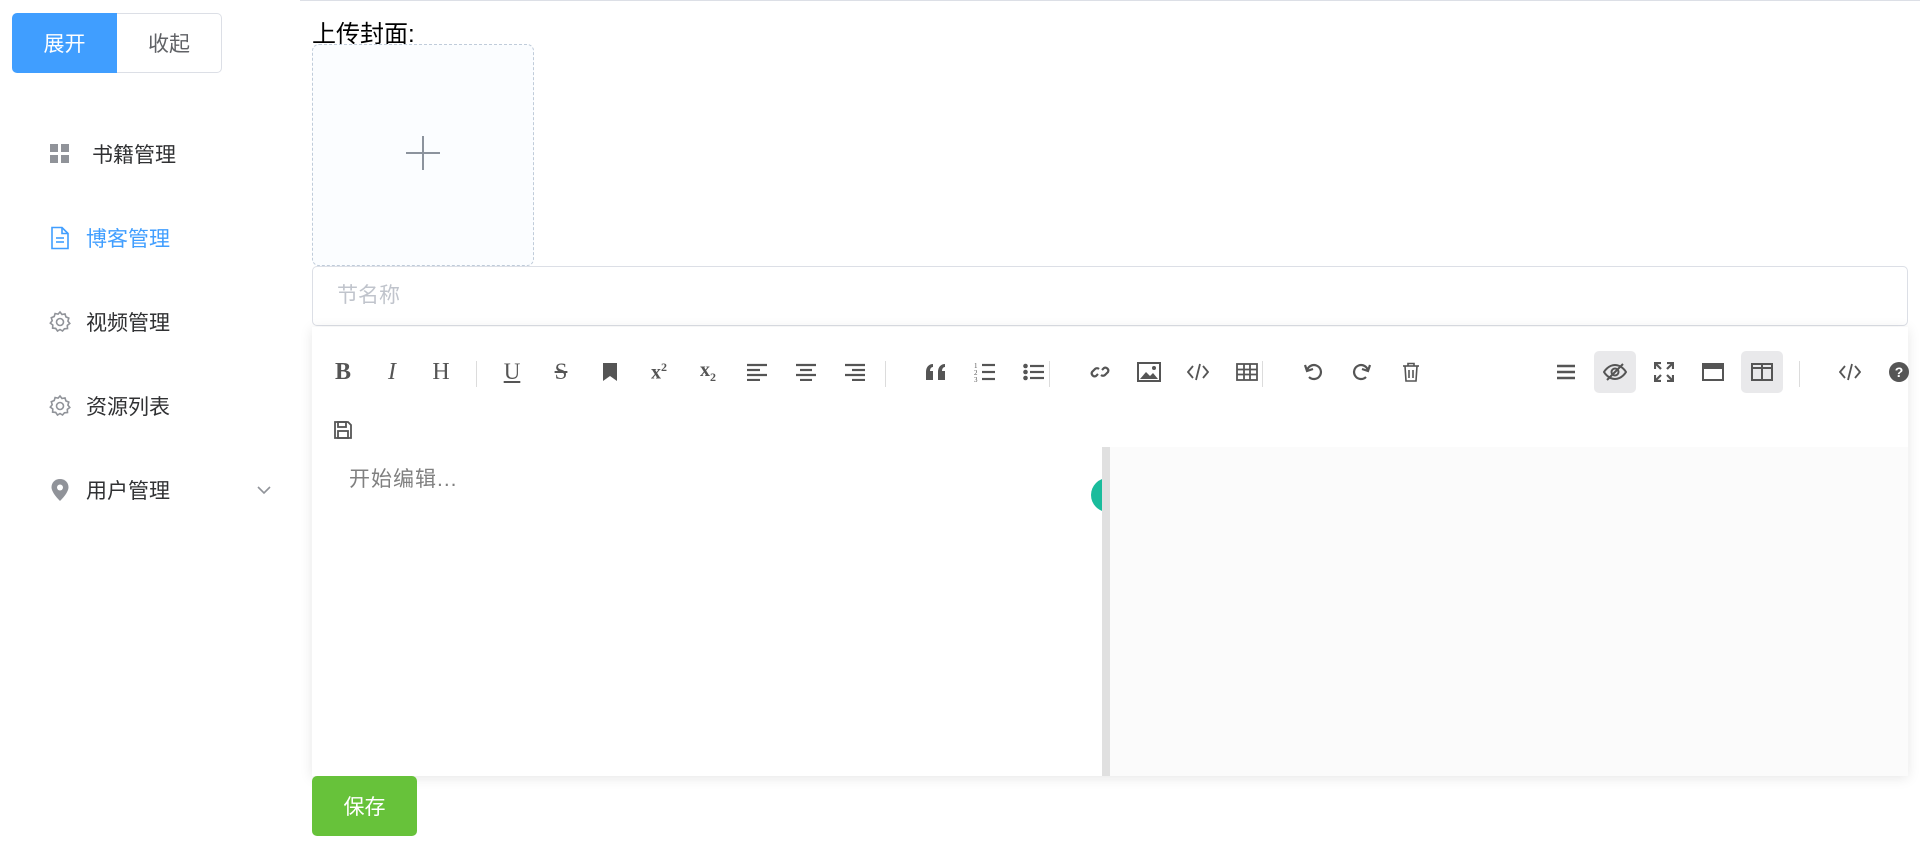 The height and width of the screenshot is (867, 1920). I want to click on sidebar-item-videos: 视频管理, so click(150, 322).